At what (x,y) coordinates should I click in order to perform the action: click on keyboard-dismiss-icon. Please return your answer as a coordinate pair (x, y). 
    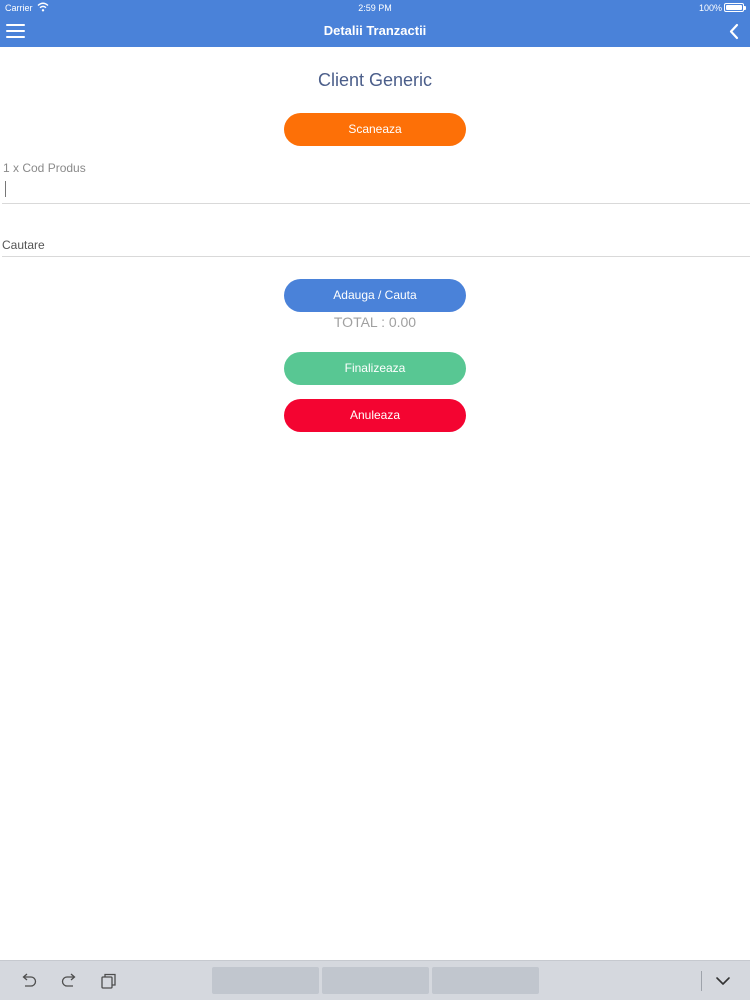
    Looking at the image, I should click on (723, 981).